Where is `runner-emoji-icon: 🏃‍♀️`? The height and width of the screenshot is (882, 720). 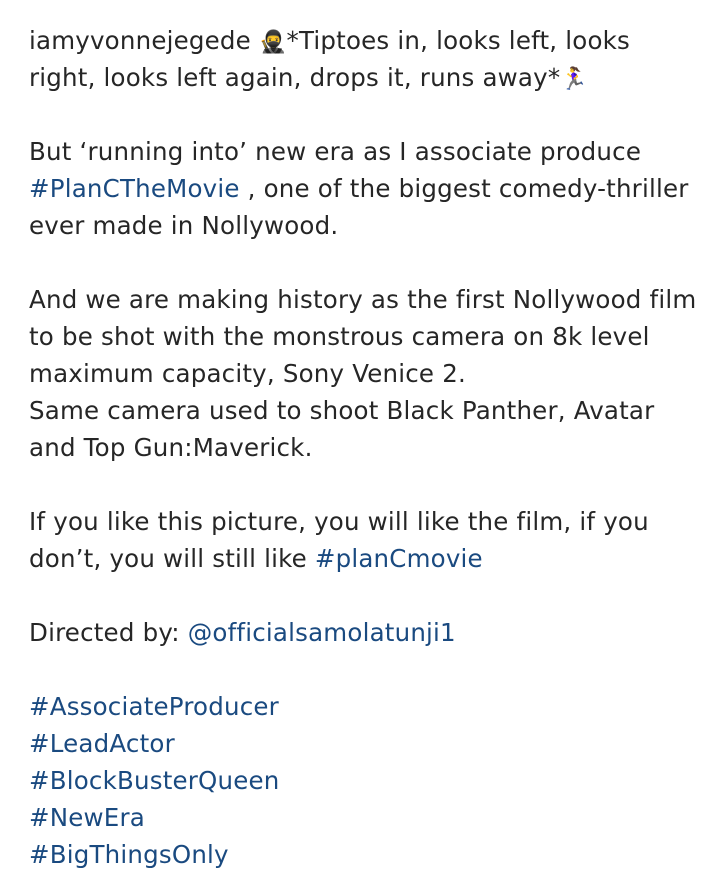
runner-emoji-icon: 🏃‍♀️ is located at coordinates (574, 79).